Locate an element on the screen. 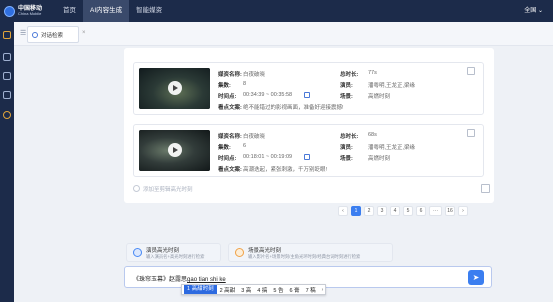 This screenshot has width=553, height=302. ime-candidate: 5 告 is located at coordinates (278, 290).